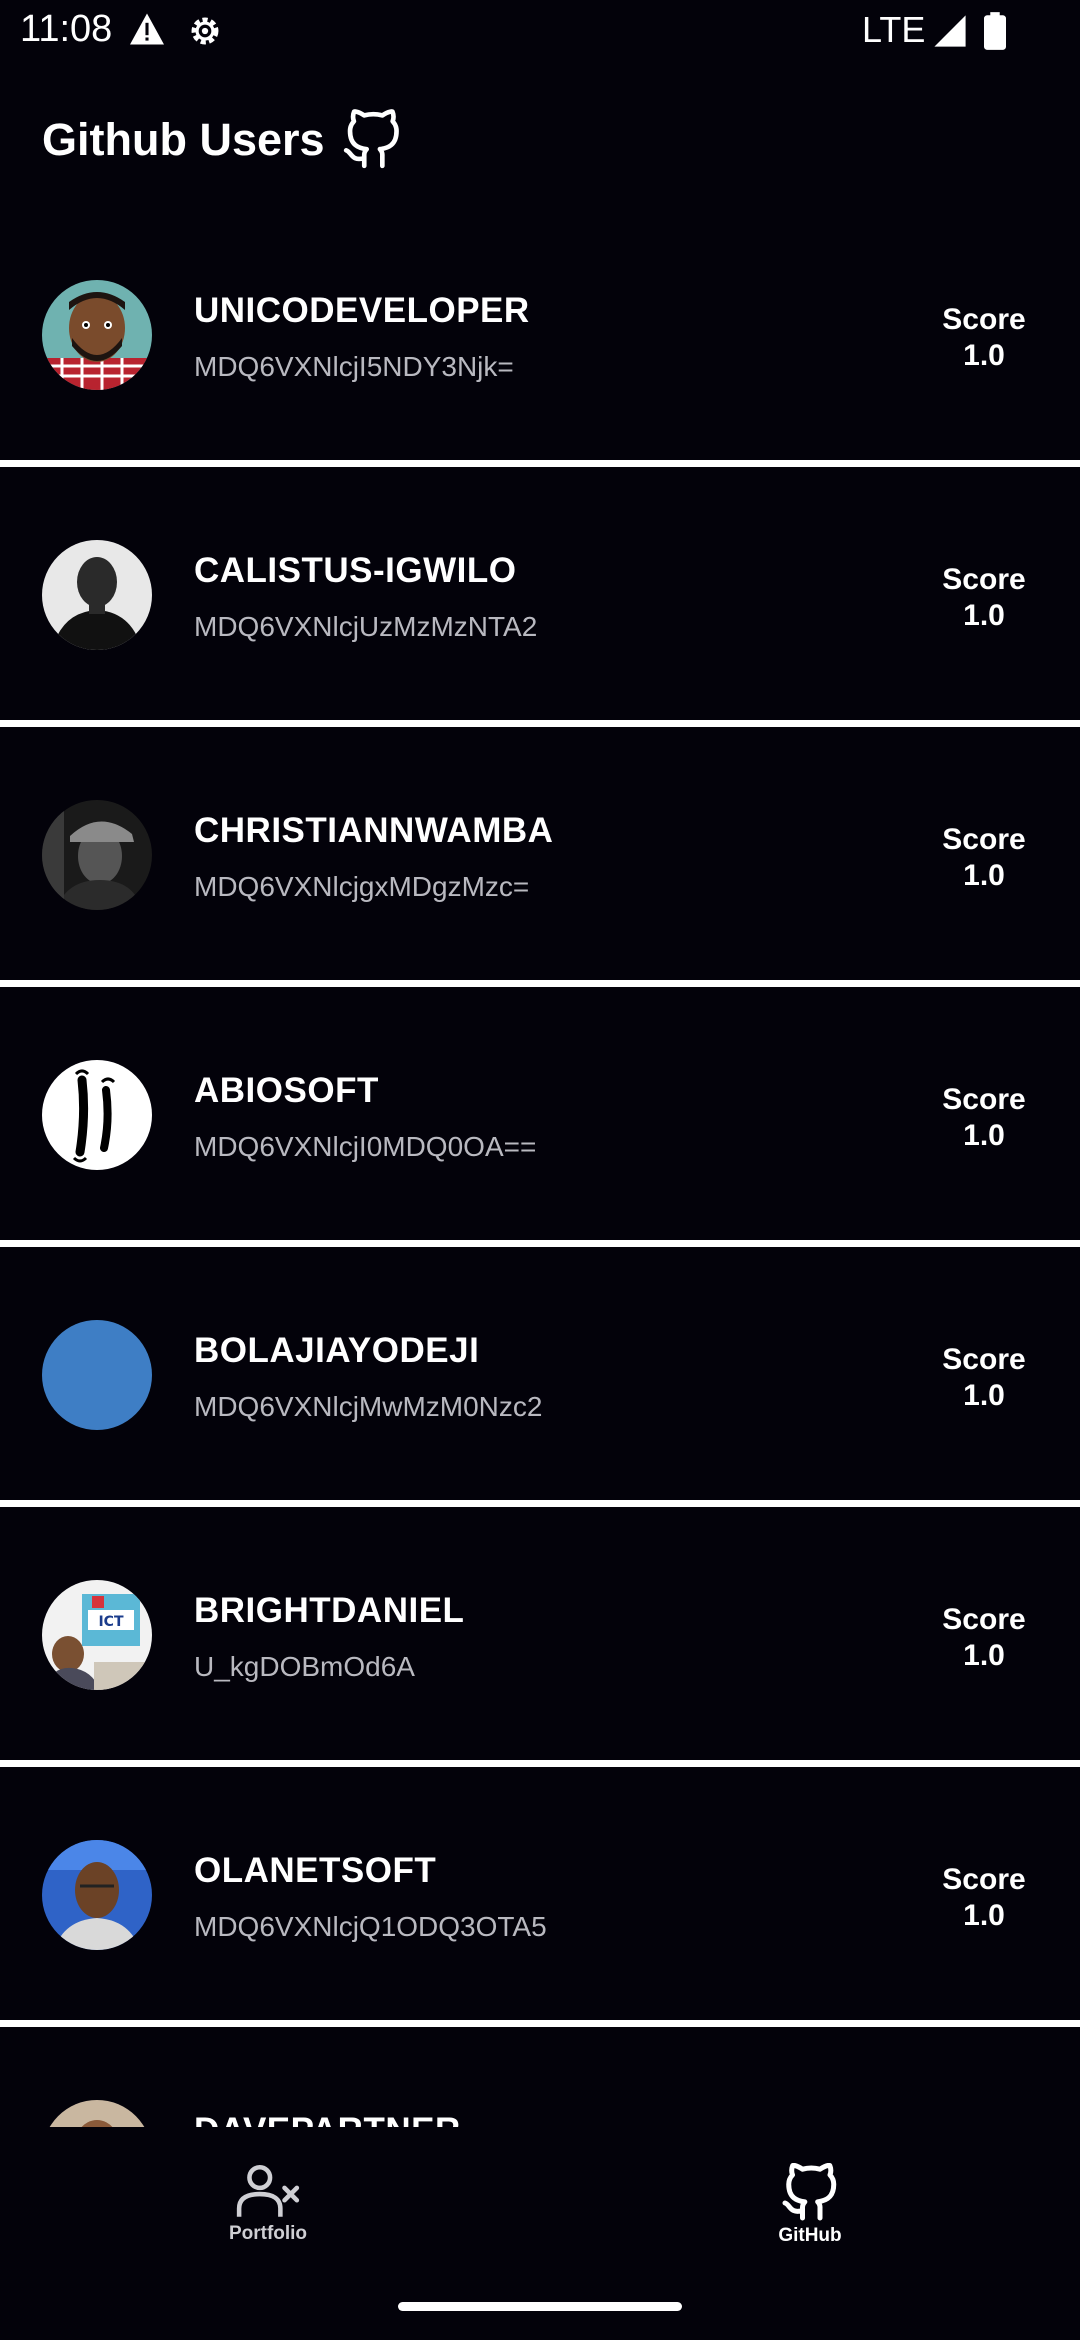 This screenshot has height=2340, width=1080. What do you see at coordinates (183, 139) in the screenshot?
I see `page-title: Github Users` at bounding box center [183, 139].